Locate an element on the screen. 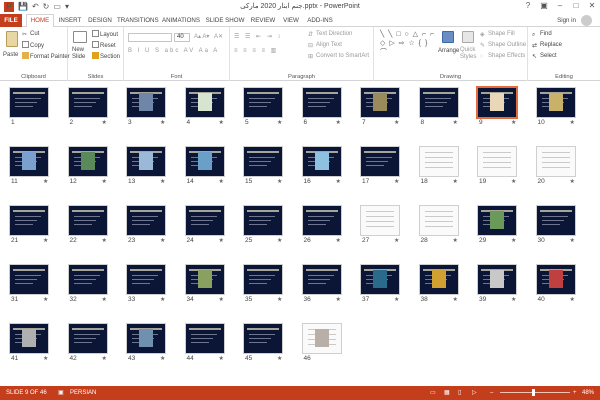 The image size is (600, 400). reading-view-icon: ▯ is located at coordinates (459, 393).